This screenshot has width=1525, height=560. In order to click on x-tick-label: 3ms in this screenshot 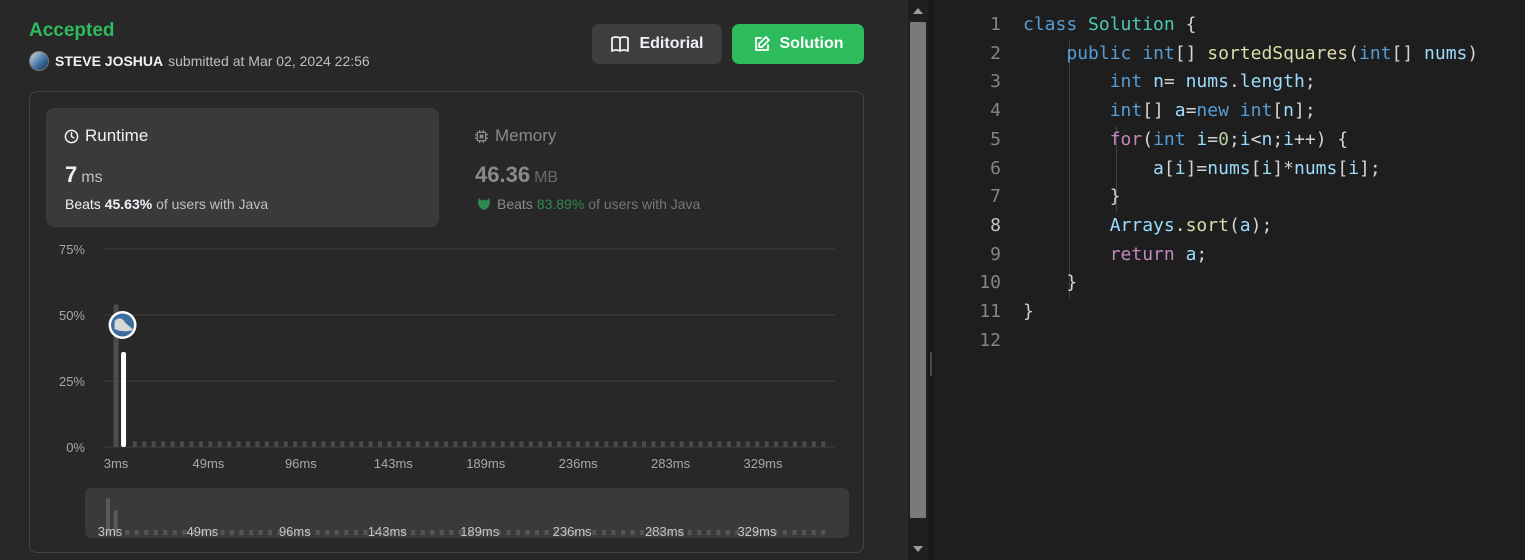, I will do `click(116, 463)`.